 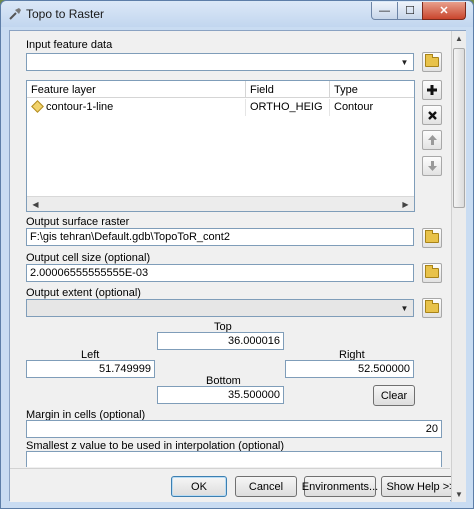 I want to click on smallest-z-input, so click(x=234, y=459).